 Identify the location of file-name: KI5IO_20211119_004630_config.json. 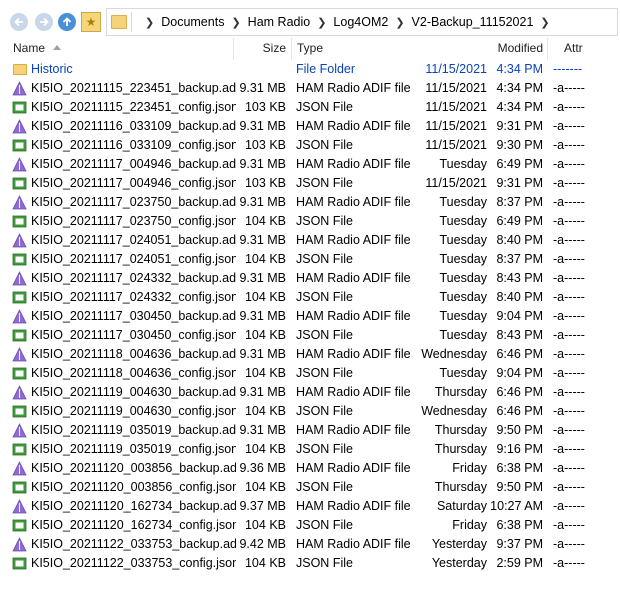
(133, 411).